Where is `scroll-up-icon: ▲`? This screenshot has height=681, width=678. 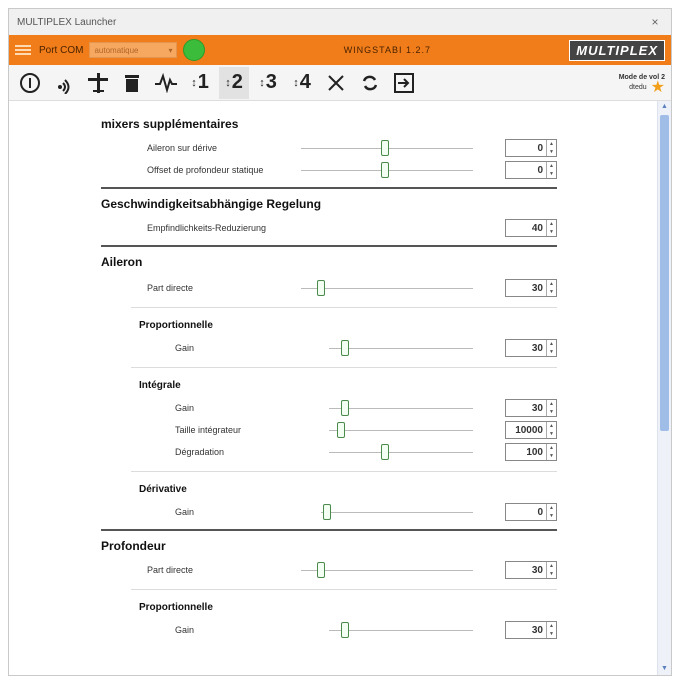 scroll-up-icon: ▲ is located at coordinates (664, 107).